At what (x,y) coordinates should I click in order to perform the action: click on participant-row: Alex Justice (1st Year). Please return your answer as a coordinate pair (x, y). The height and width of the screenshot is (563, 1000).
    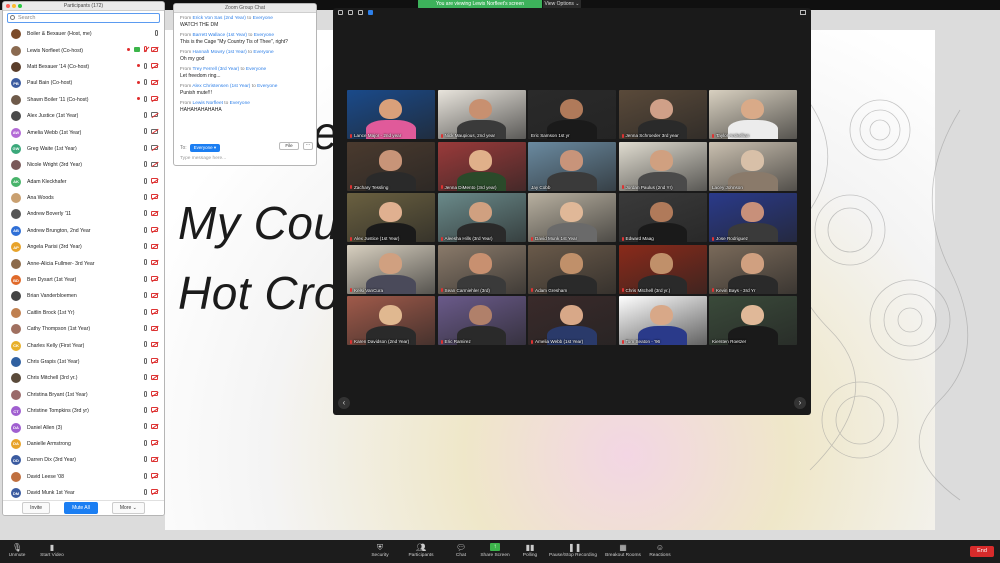
    Looking at the image, I should click on (83, 116).